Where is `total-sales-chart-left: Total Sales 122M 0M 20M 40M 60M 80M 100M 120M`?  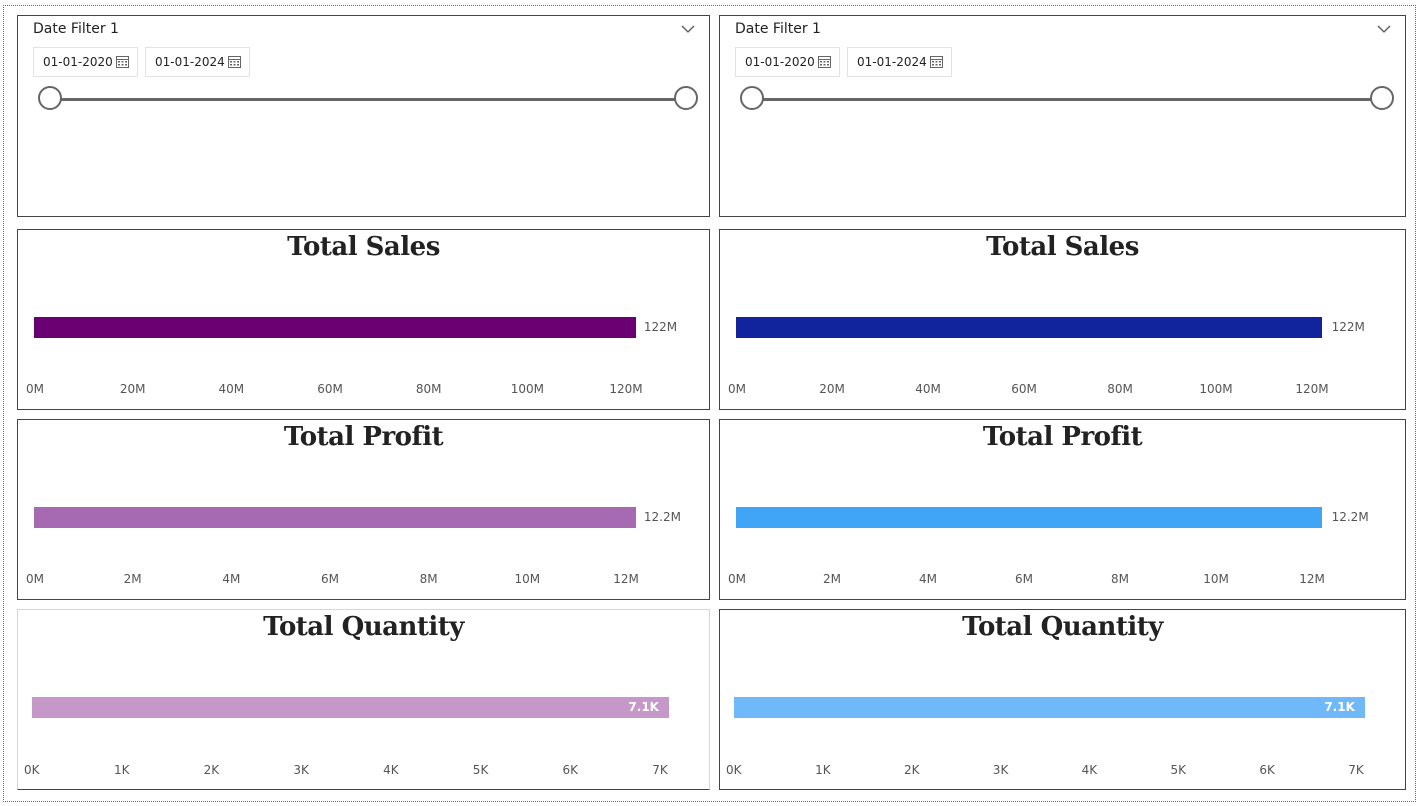
total-sales-chart-left: Total Sales 122M 0M 20M 40M 60M 80M 100M 120M is located at coordinates (363, 319).